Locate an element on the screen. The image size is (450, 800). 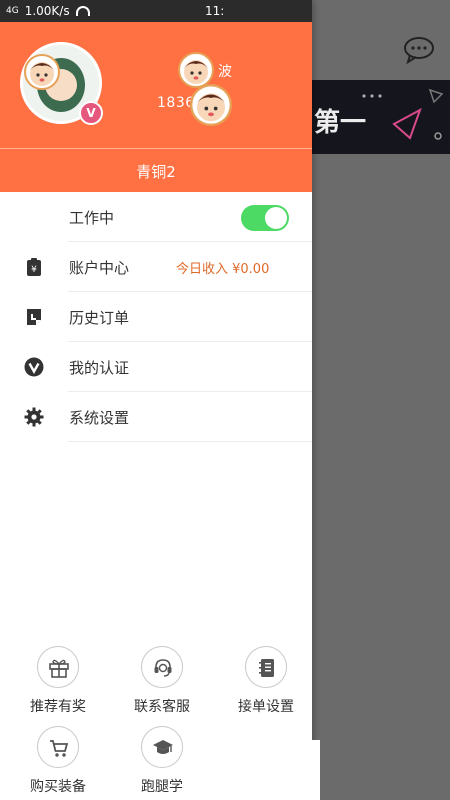
working-toggle is located at coordinates (265, 218).